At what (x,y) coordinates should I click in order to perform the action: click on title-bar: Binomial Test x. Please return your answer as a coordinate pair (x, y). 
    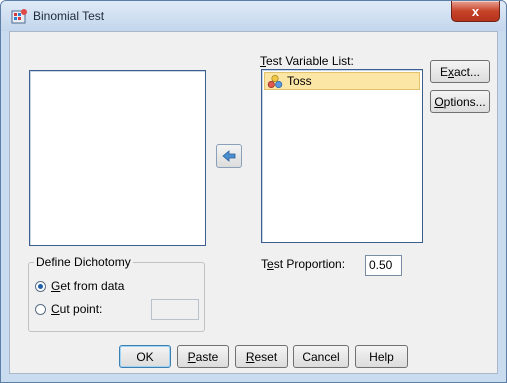
    Looking at the image, I should click on (253, 16).